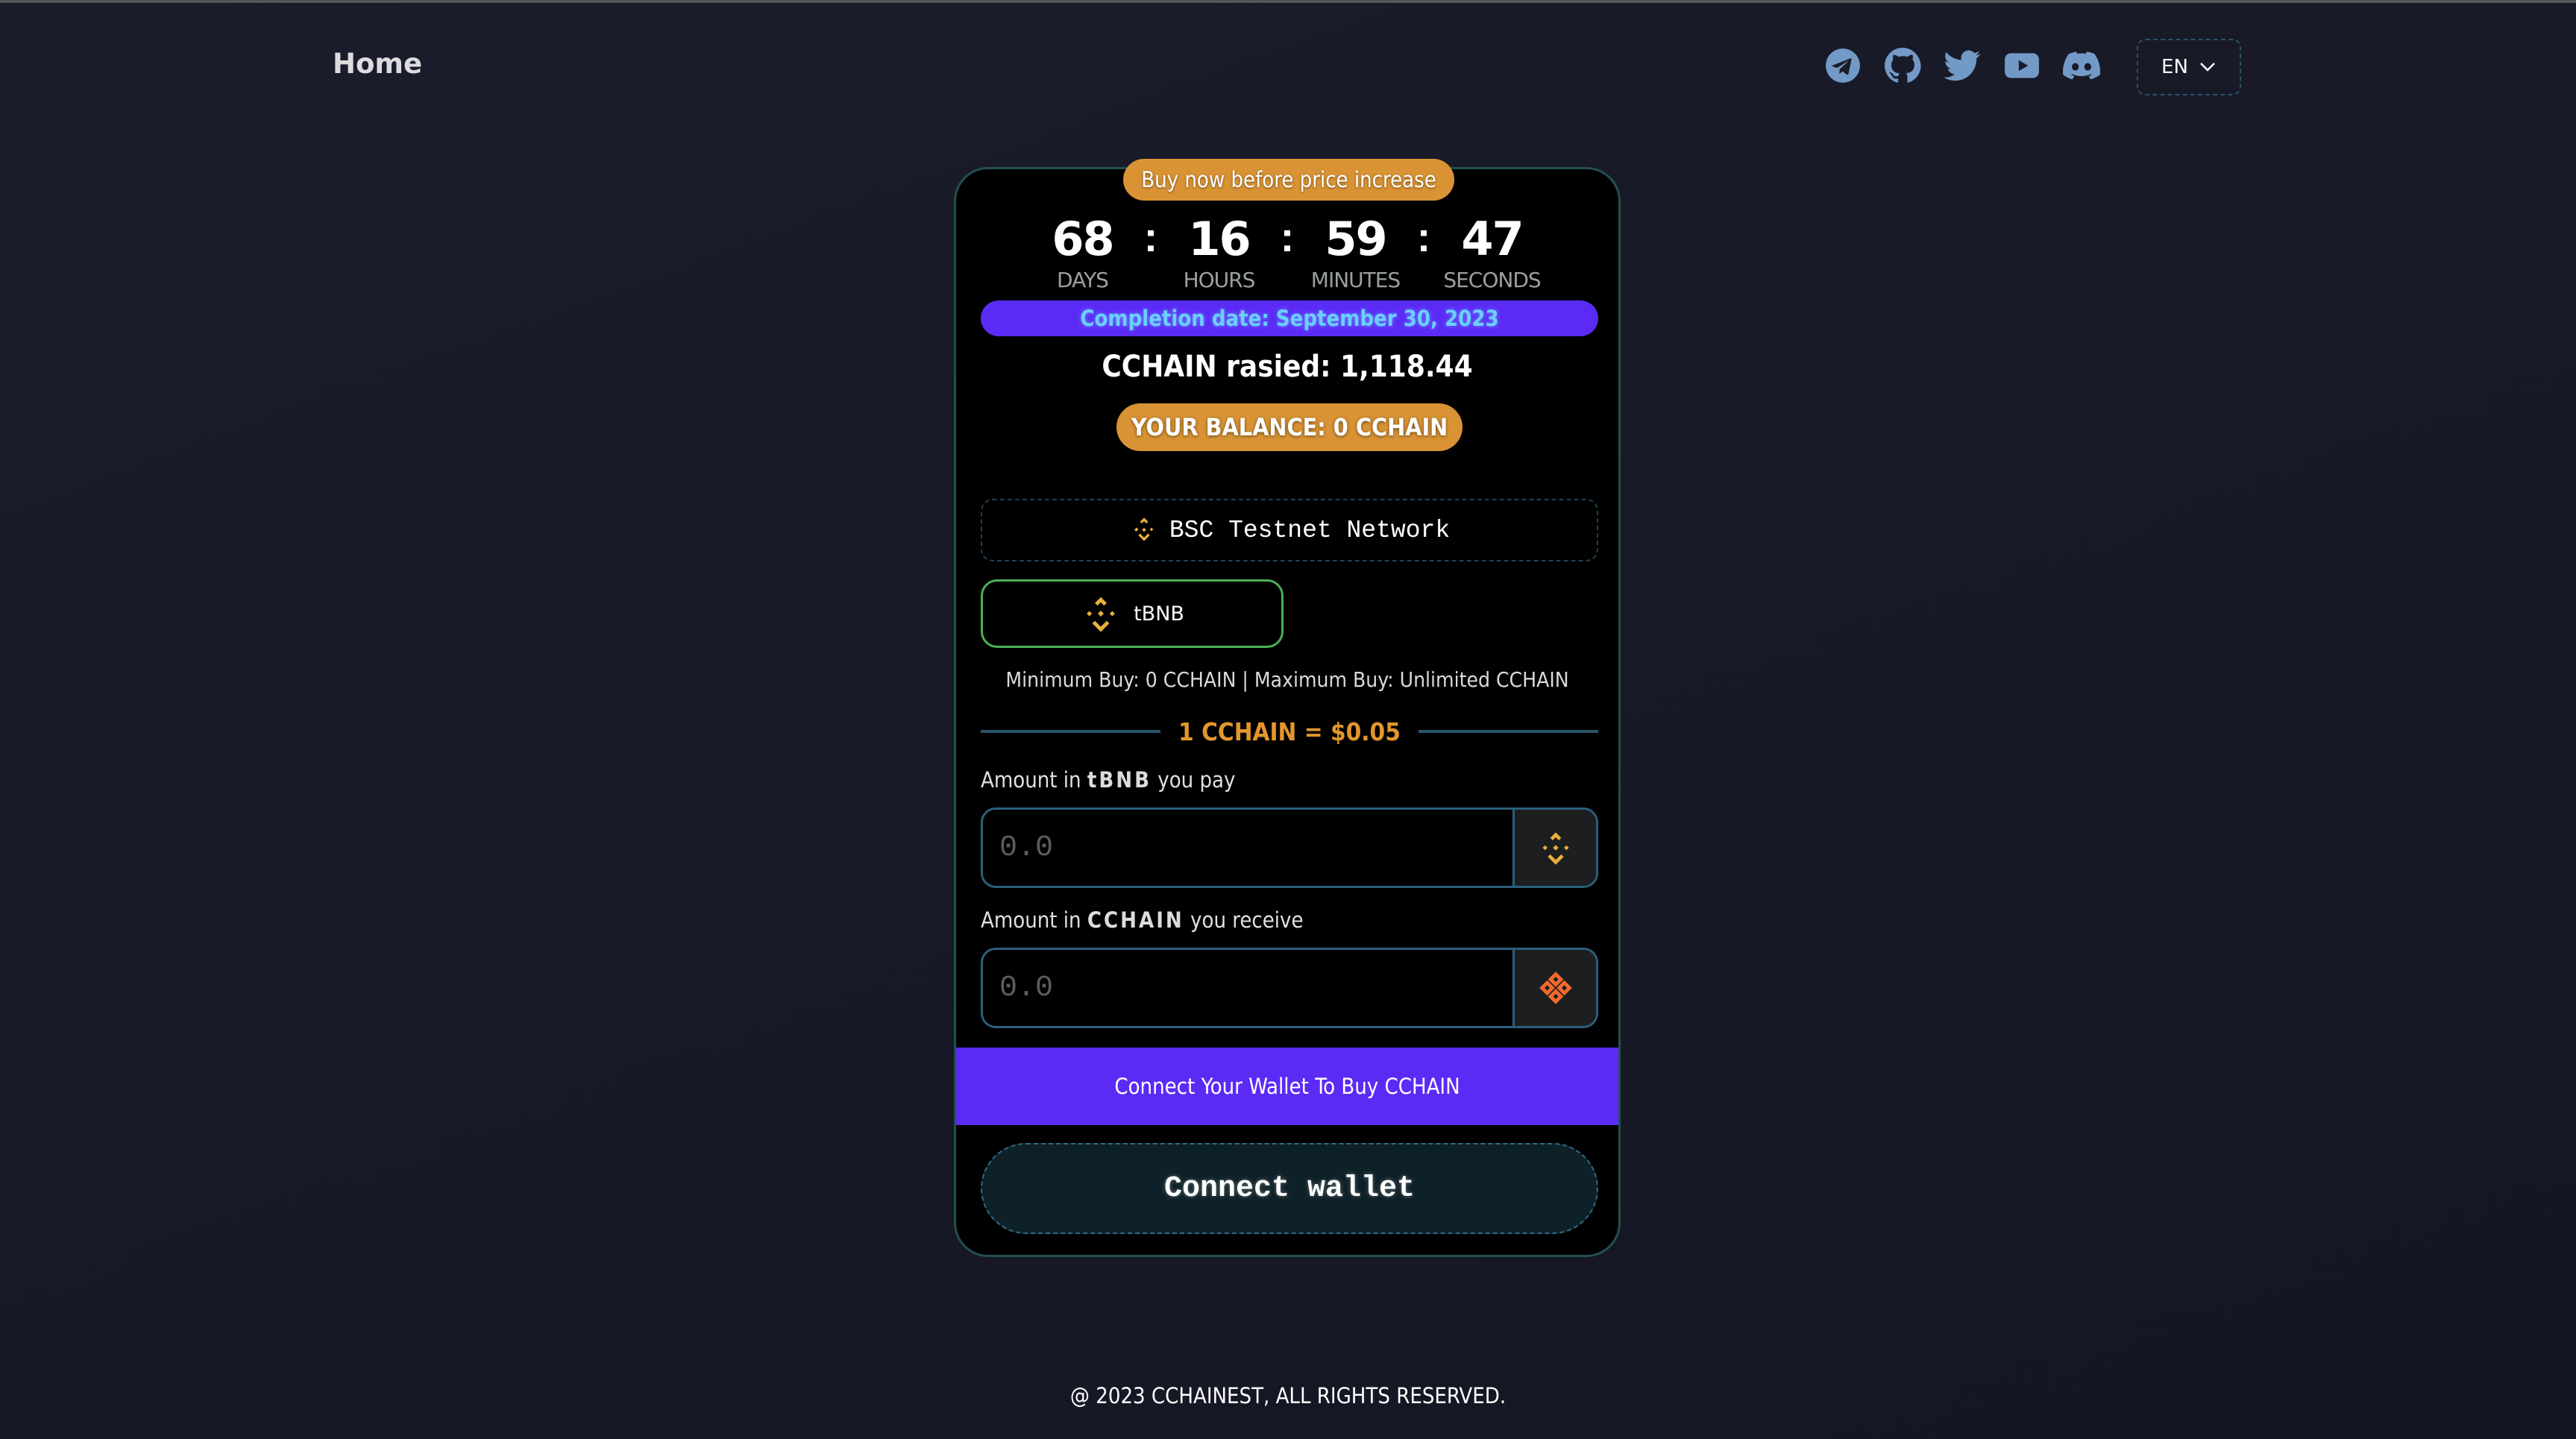 This screenshot has height=1439, width=2576. I want to click on pay-field-label: Amount in tBNB you pay, so click(1108, 780).